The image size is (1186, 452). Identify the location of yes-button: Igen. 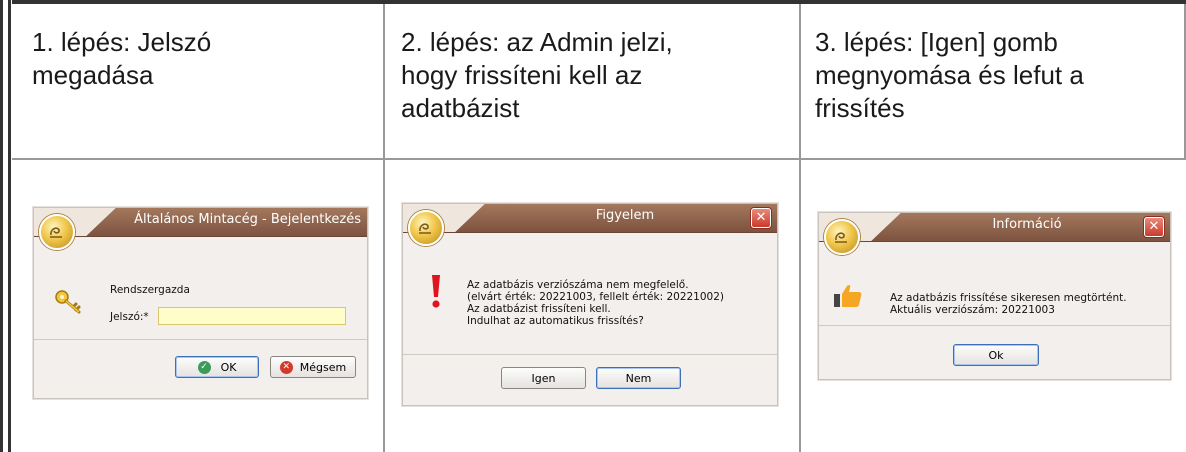
(543, 378).